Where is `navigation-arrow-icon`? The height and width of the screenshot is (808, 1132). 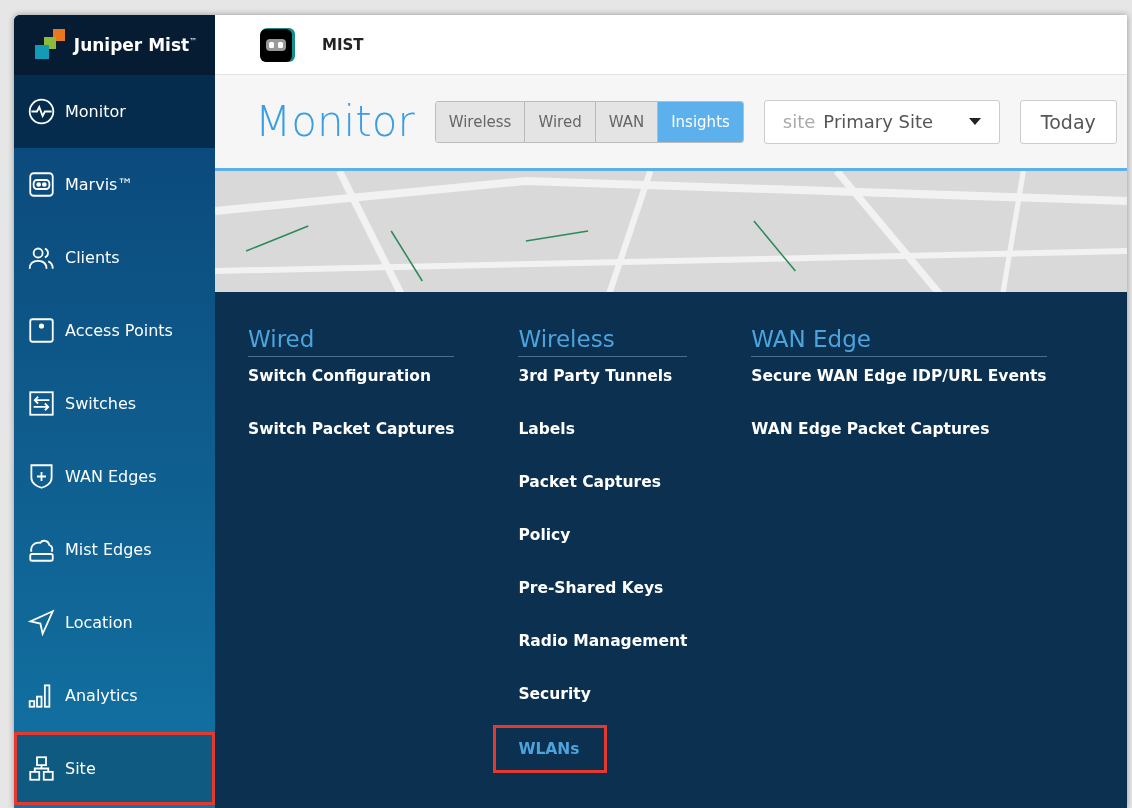 navigation-arrow-icon is located at coordinates (41, 622).